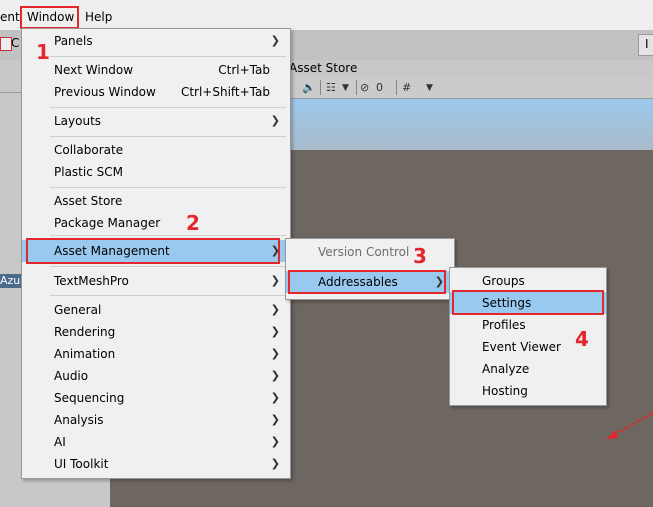 Image resolution: width=653 pixels, height=507 pixels. What do you see at coordinates (156, 398) in the screenshot?
I see `menu-item-sequencing: Sequencing ❯` at bounding box center [156, 398].